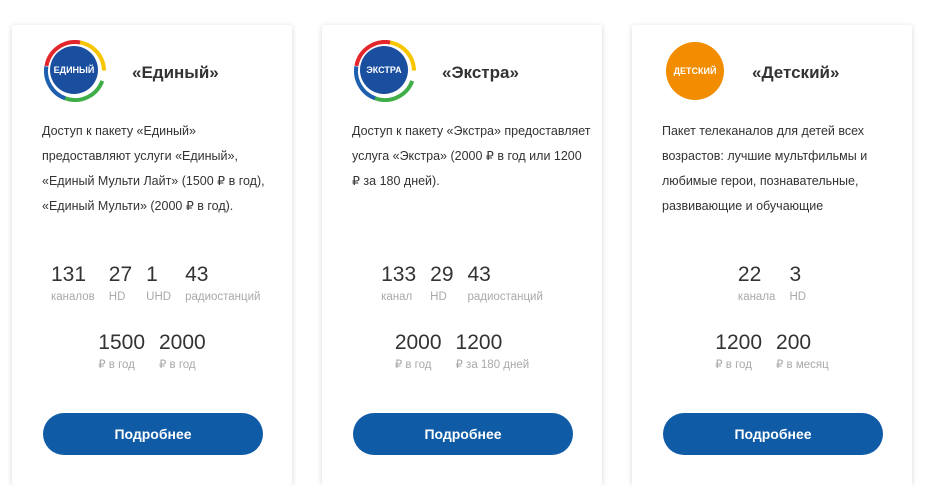 The image size is (932, 485). What do you see at coordinates (73, 283) in the screenshot?
I see `stat-channels: 131 каналов` at bounding box center [73, 283].